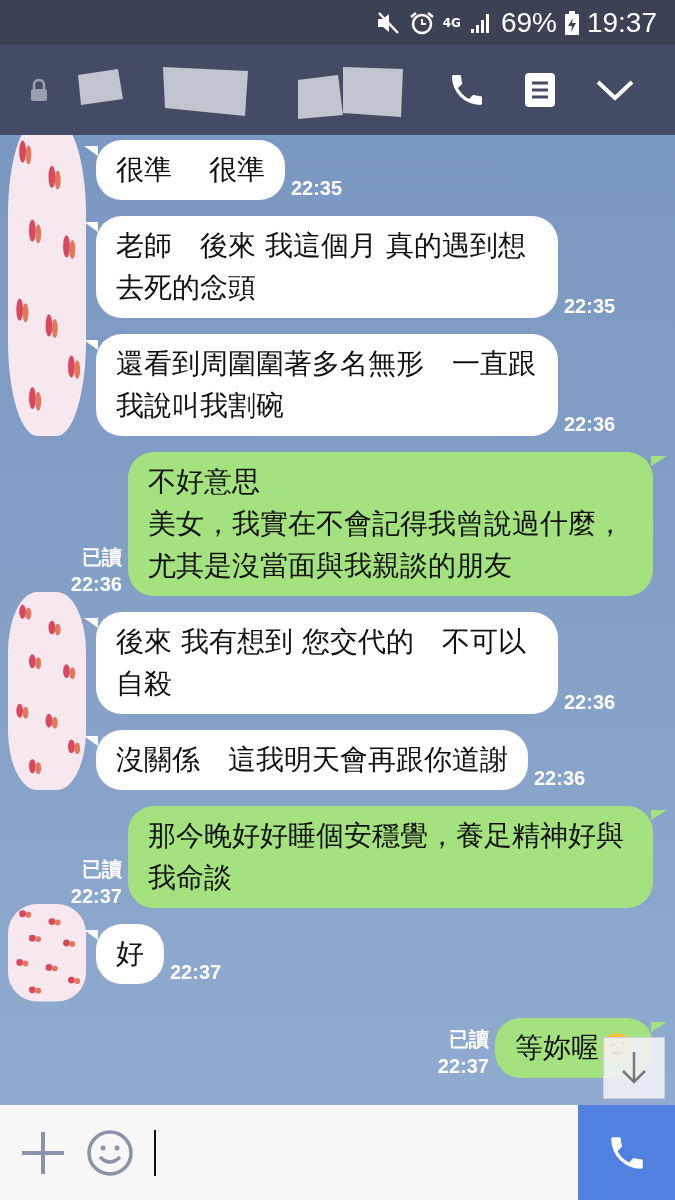 The image size is (675, 1200). I want to click on scroll-down-button, so click(634, 1068).